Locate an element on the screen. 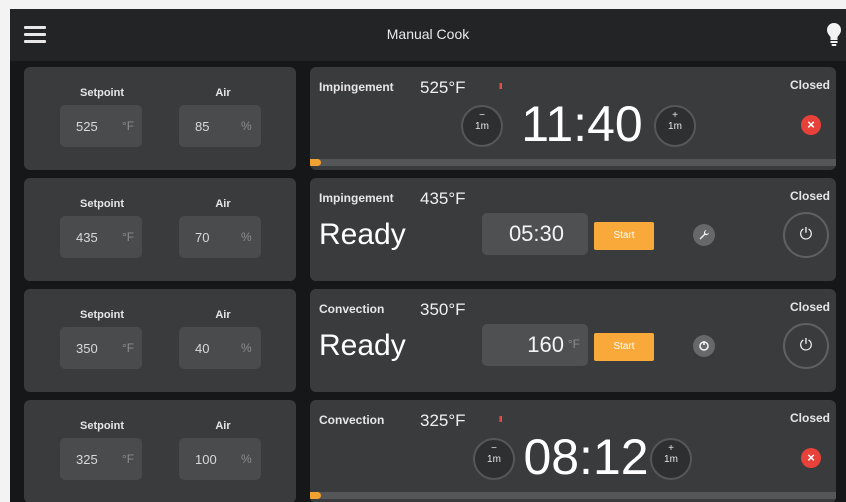  setpoint-value: 350 is located at coordinates (87, 348).